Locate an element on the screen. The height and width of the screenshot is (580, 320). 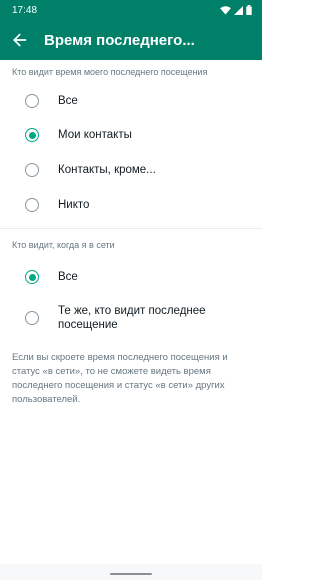
status-time: 17:48 is located at coordinates (25, 10).